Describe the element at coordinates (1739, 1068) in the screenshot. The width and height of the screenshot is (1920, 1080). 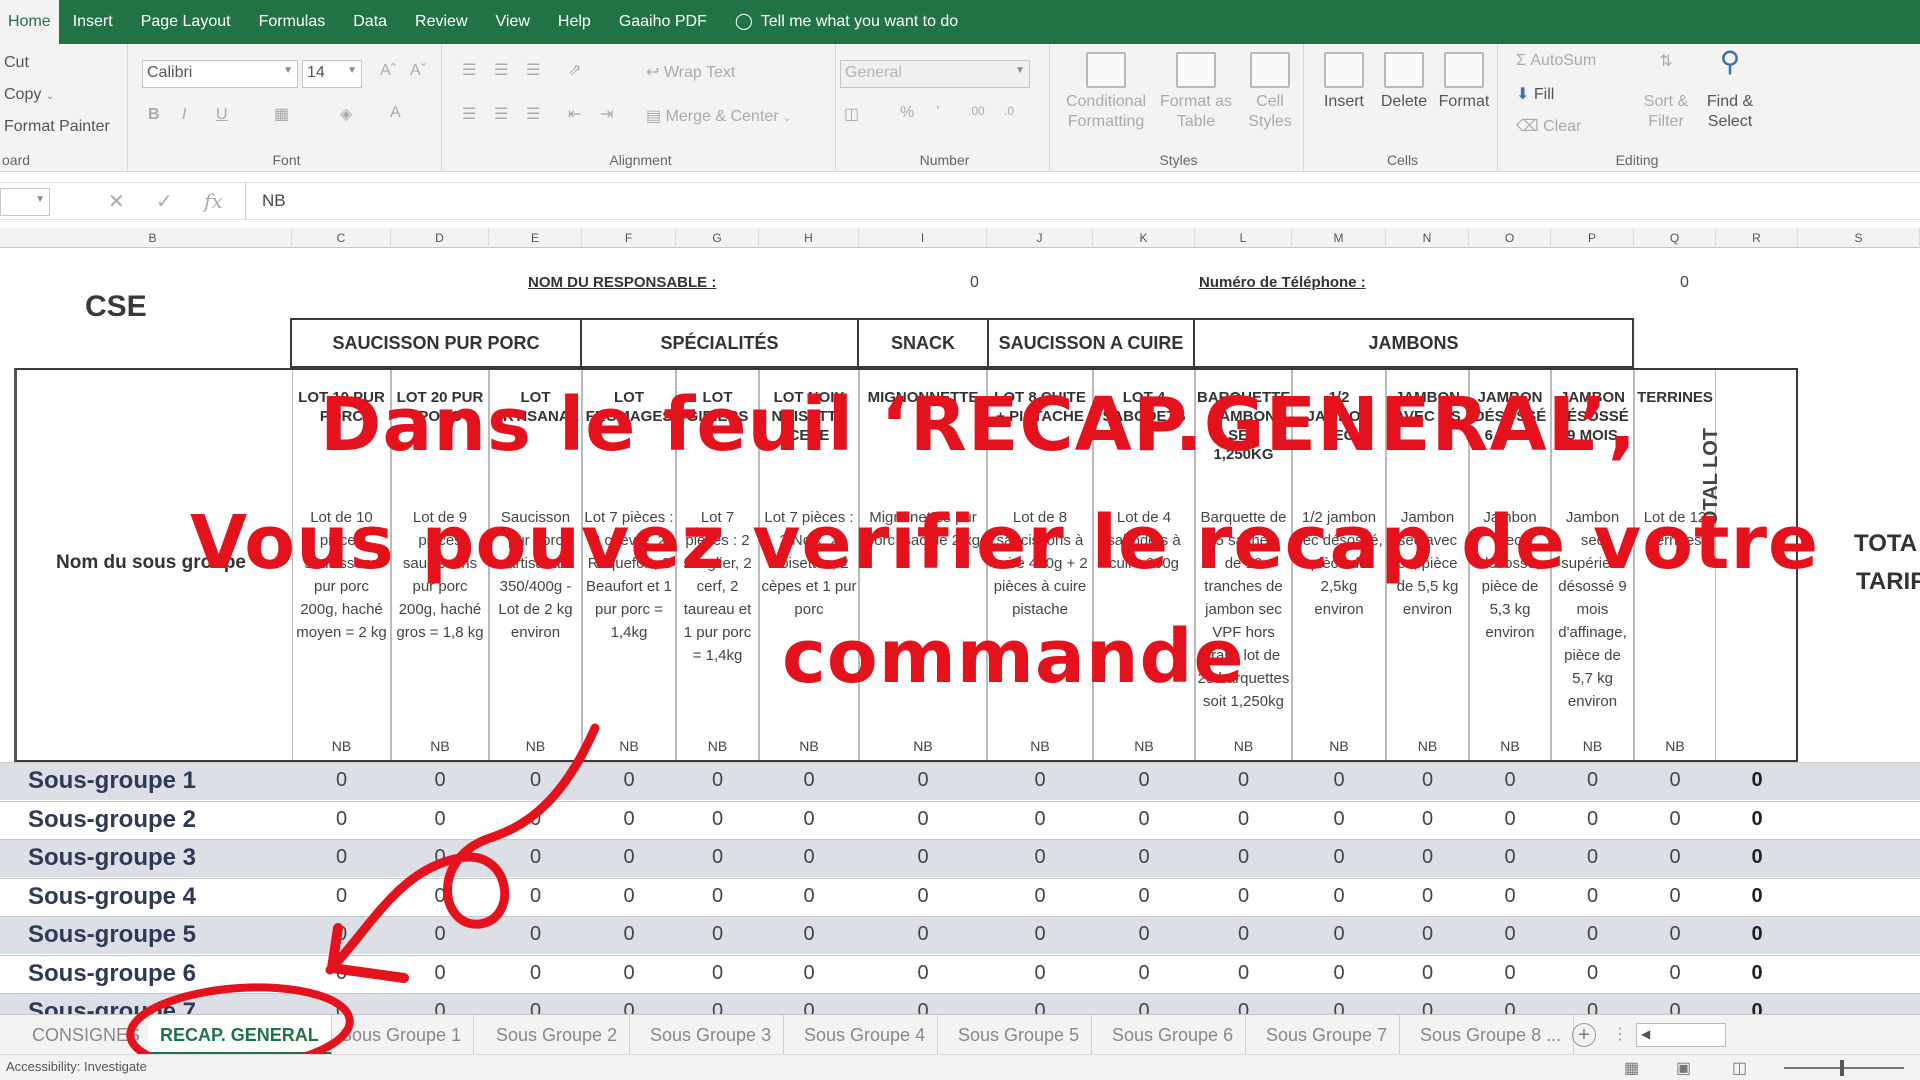
I see `page-break-view-icon: ◫` at that location.